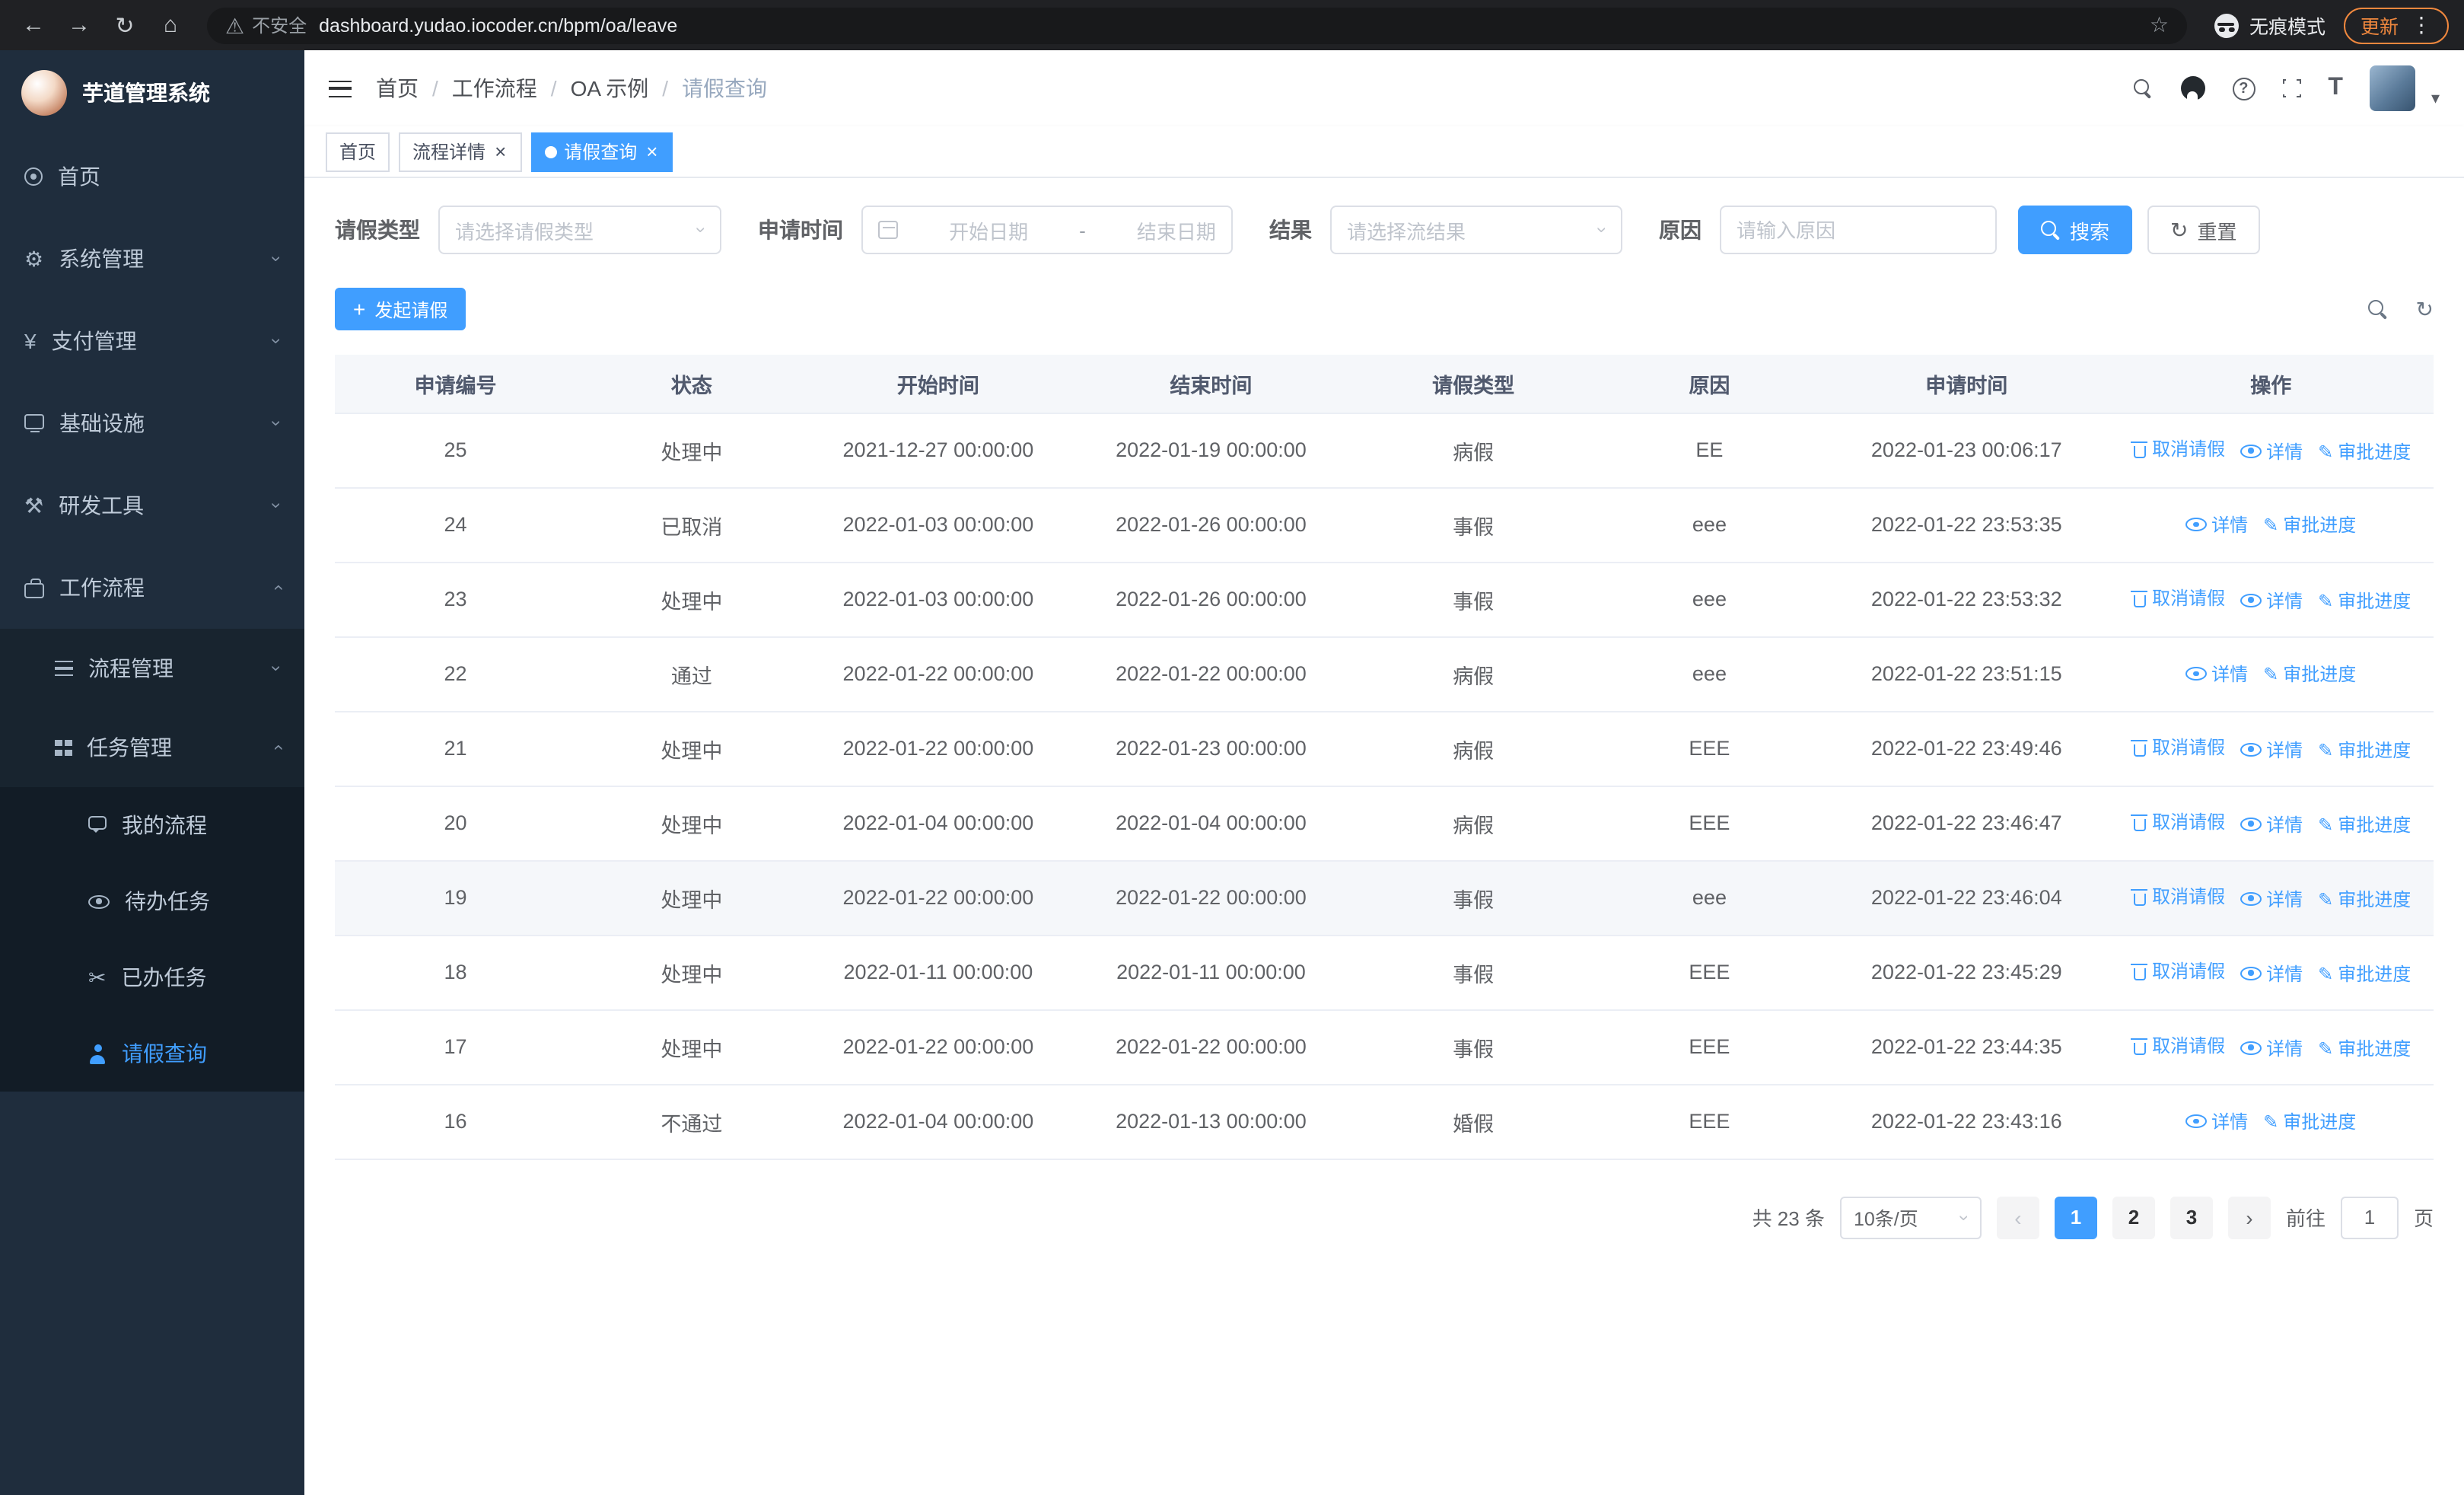 The image size is (2464, 1495). Describe the element at coordinates (1047, 230) in the screenshot. I see `apply-time-range-picker: 开始日期 - 结束日期` at that location.